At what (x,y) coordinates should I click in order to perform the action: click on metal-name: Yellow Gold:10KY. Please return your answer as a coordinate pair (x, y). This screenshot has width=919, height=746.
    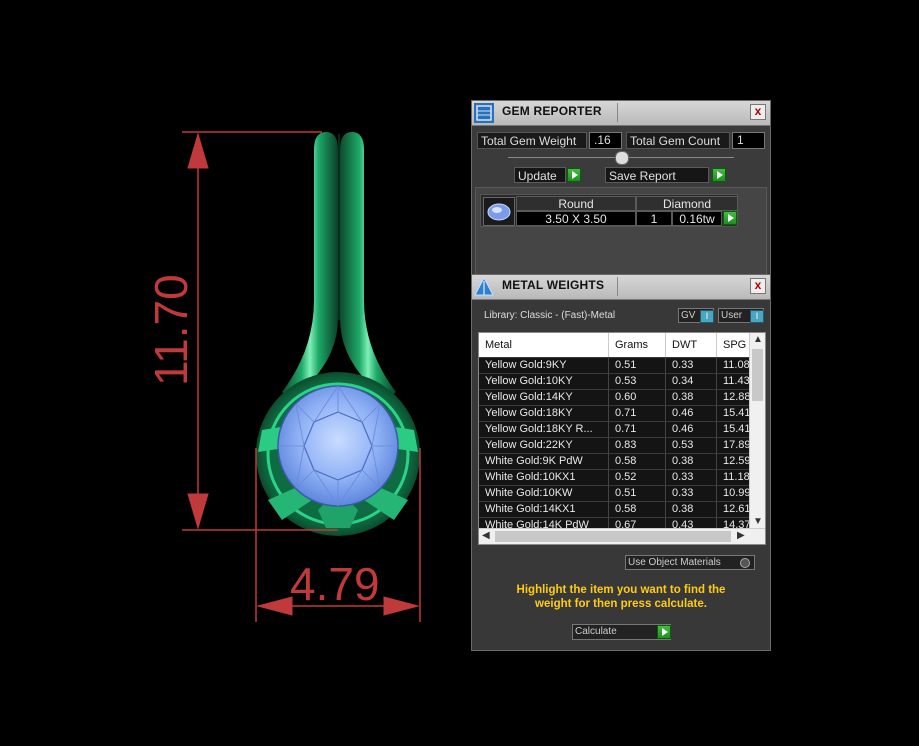
    Looking at the image, I should click on (544, 381).